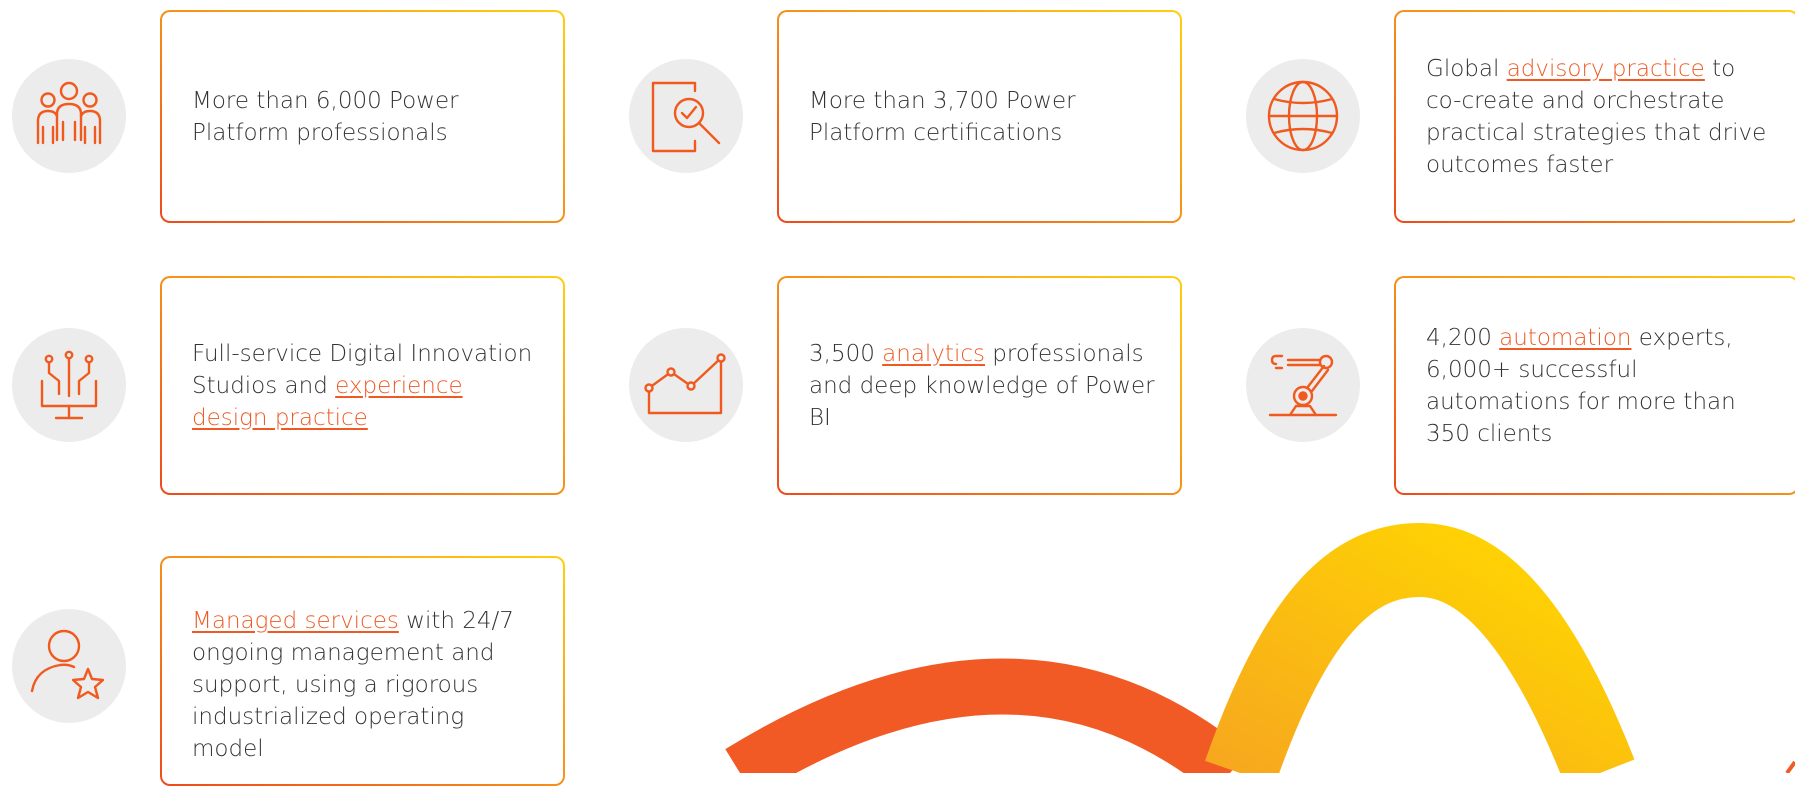 The image size is (1795, 786). What do you see at coordinates (69, 113) in the screenshot?
I see `people-group-icon` at bounding box center [69, 113].